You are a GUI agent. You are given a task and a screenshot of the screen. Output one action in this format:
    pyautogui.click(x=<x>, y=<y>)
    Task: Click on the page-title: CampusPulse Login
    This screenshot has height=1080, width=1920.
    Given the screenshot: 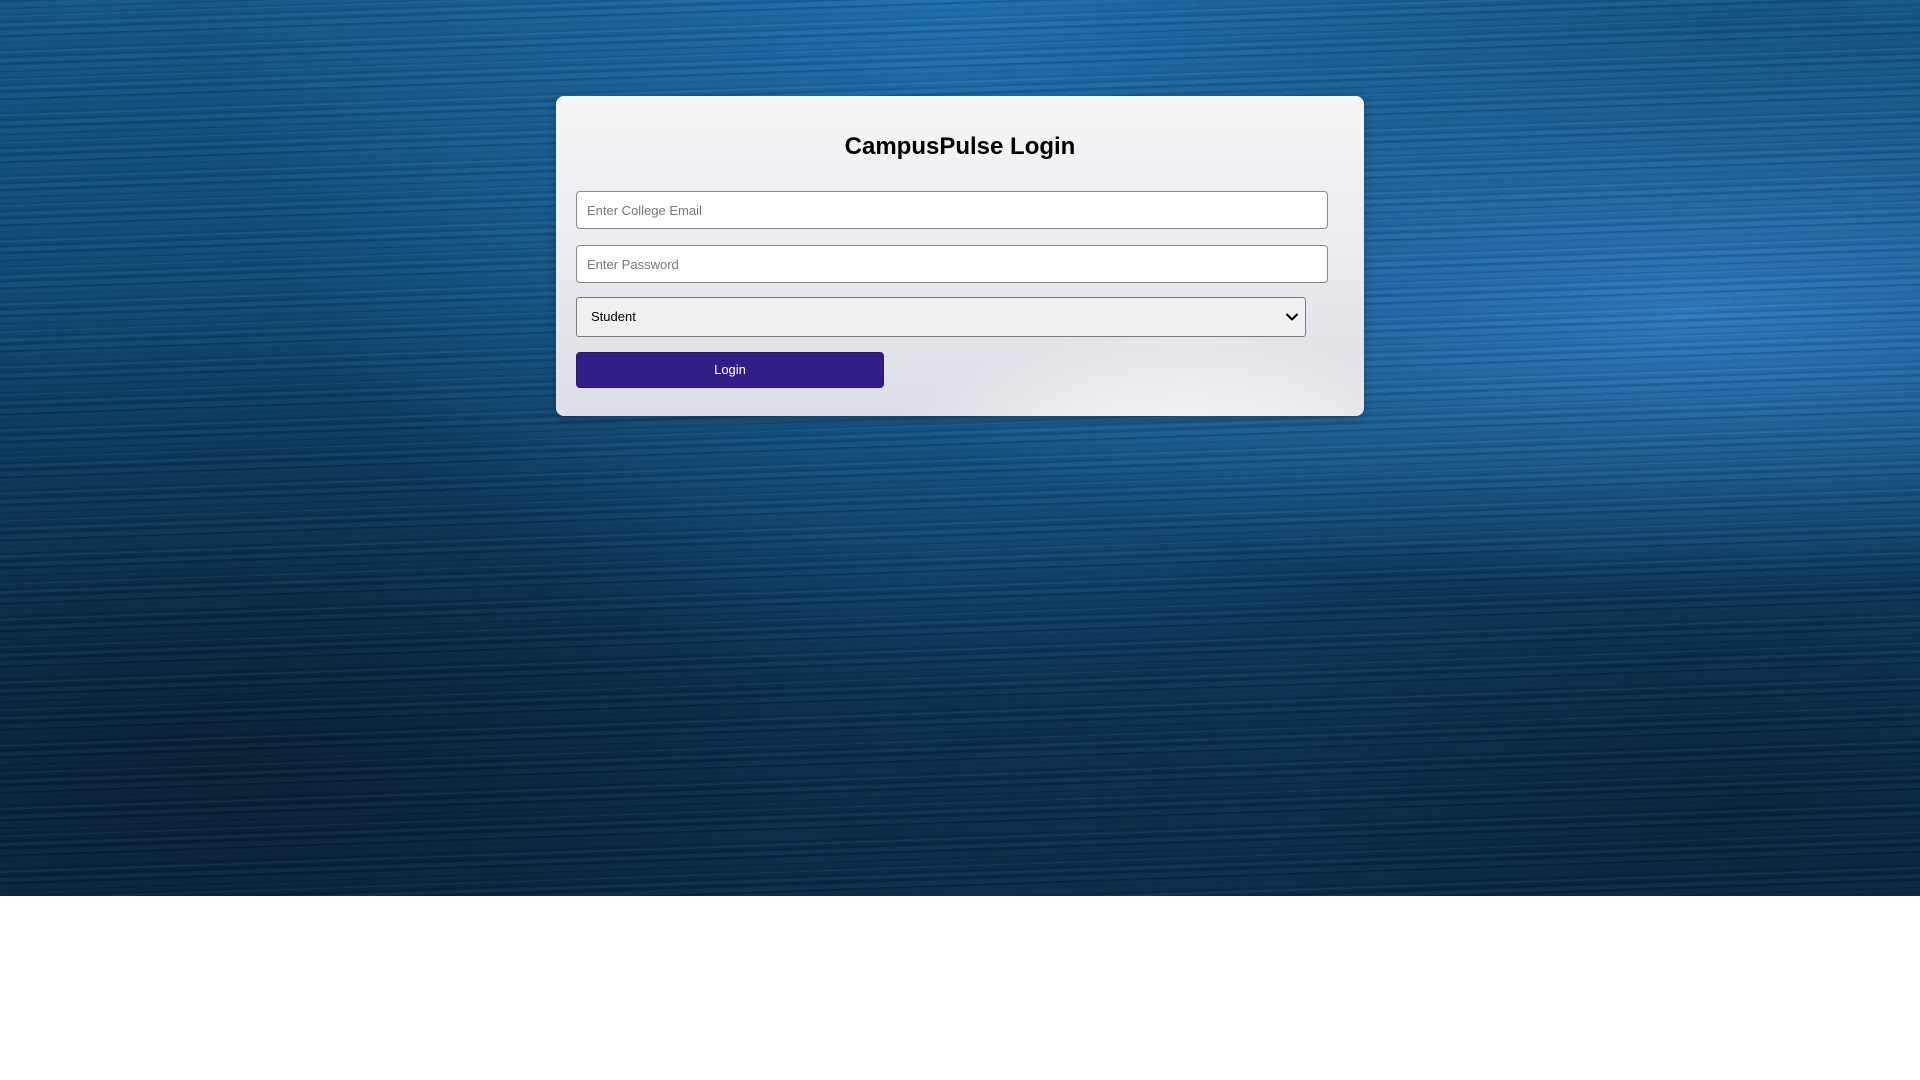 What is the action you would take?
    pyautogui.click(x=960, y=146)
    